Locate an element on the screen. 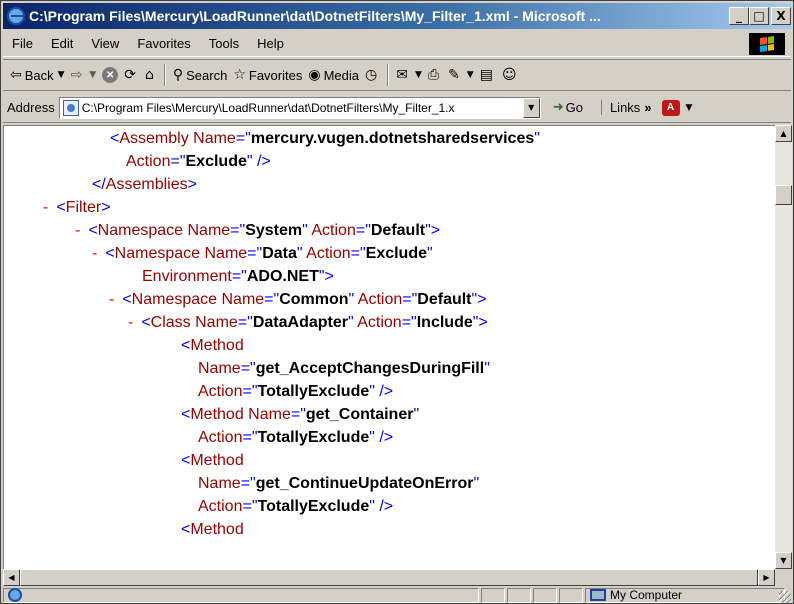 Image resolution: width=794 pixels, height=604 pixels. maximize-button: □ is located at coordinates (759, 16).